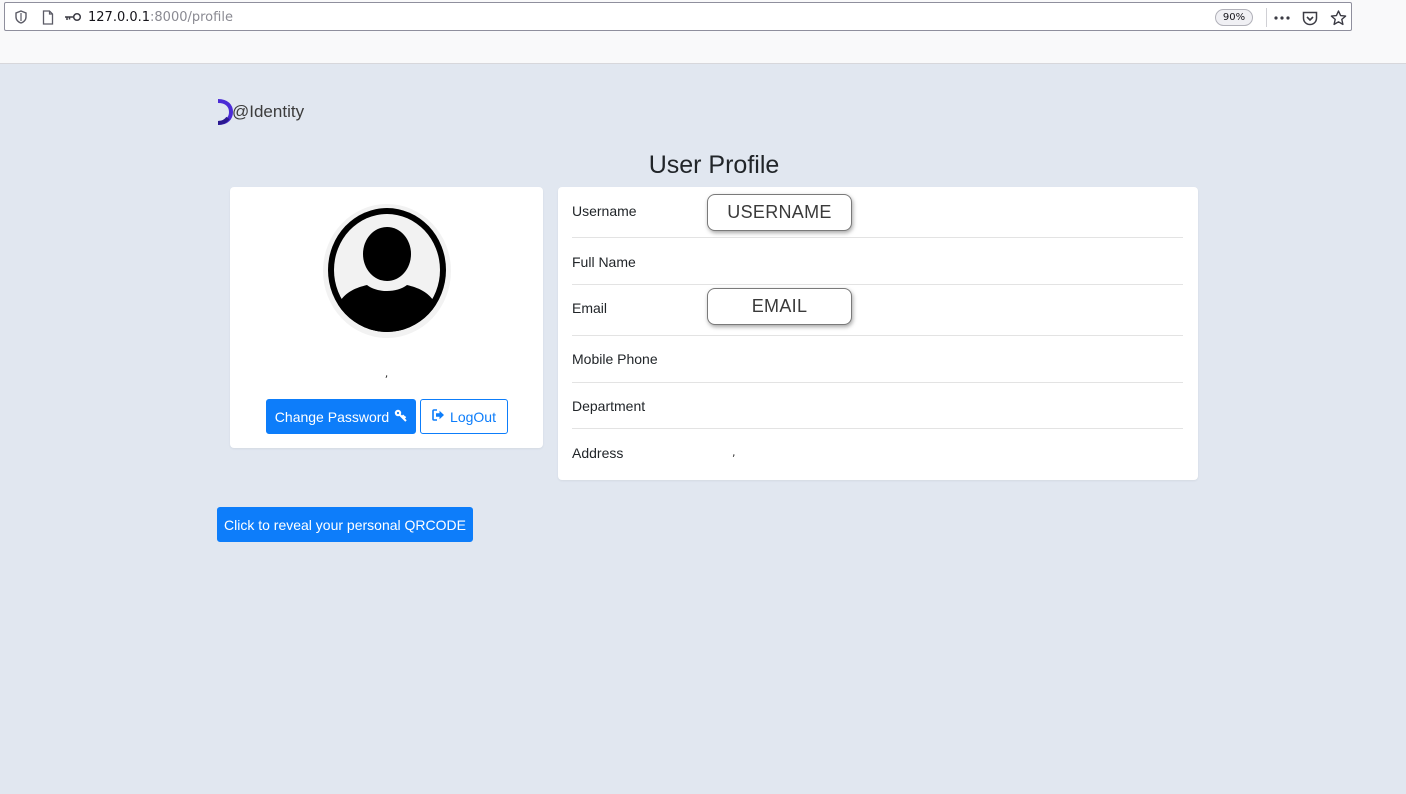 Image resolution: width=1406 pixels, height=794 pixels. What do you see at coordinates (703, 32) in the screenshot?
I see `browser-toolbar: 127.0.0.1:8000/profile 90%` at bounding box center [703, 32].